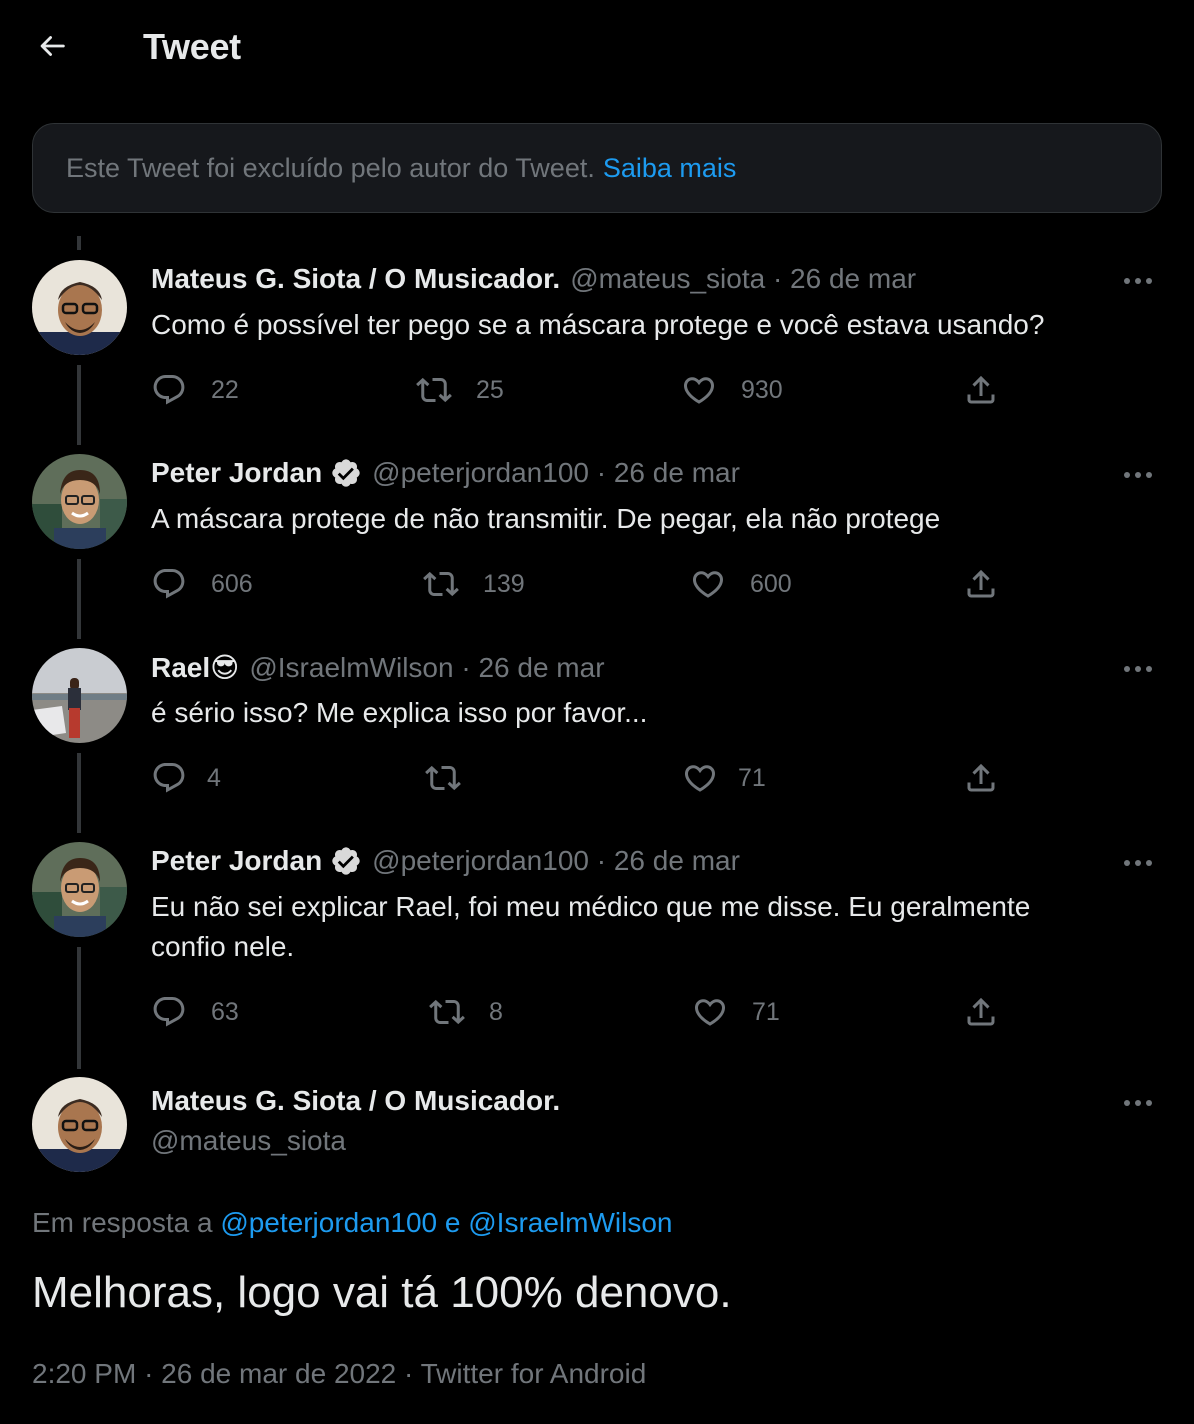  I want to click on reply-and: e, so click(452, 1222).